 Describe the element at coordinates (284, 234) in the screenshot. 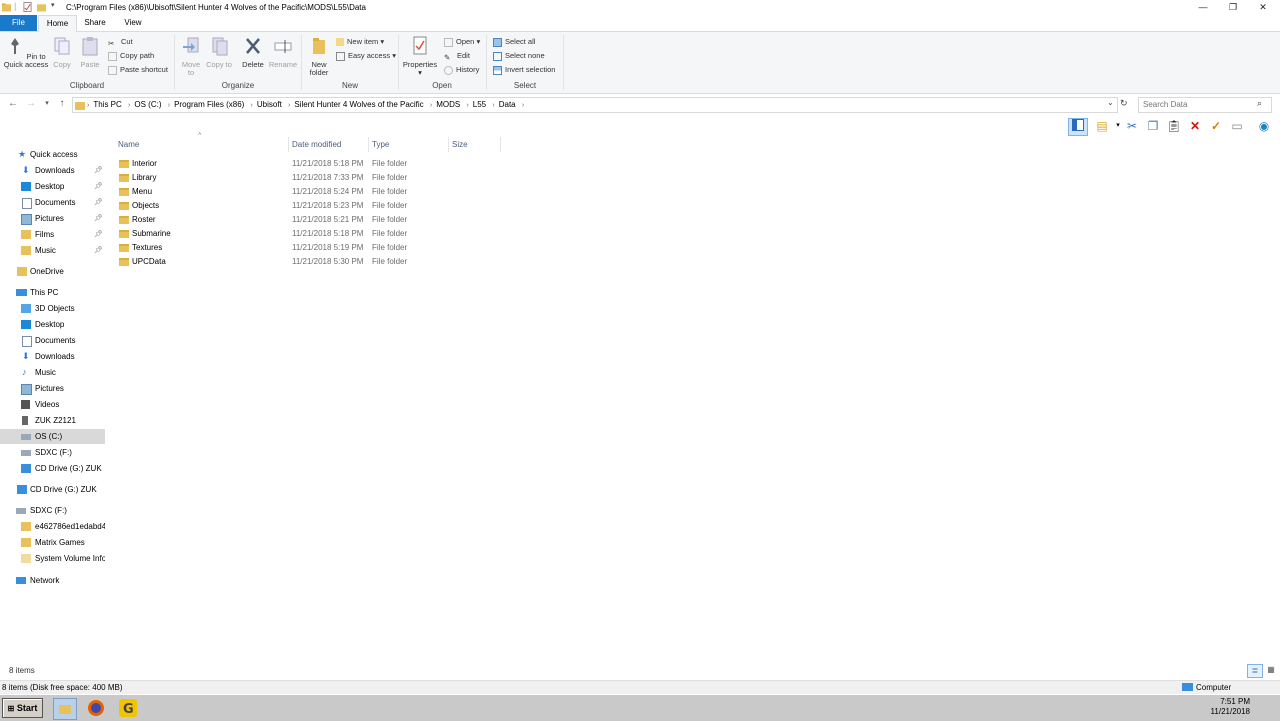

I see `table-row: Submarine 11/21/2018 5:18 PM File folder` at that location.